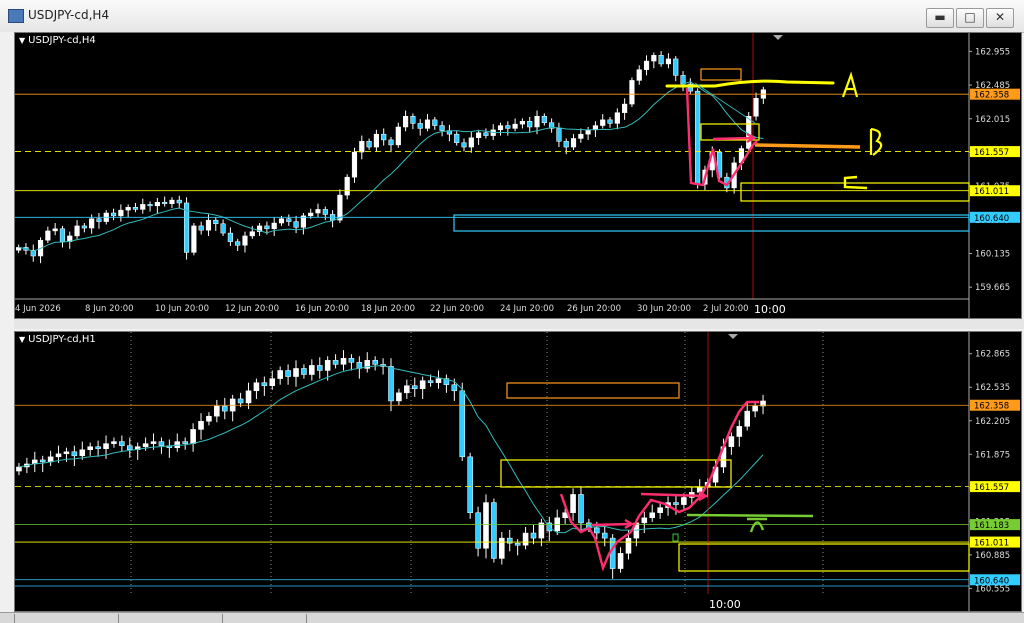 This screenshot has height=623, width=1024. What do you see at coordinates (992, 455) in the screenshot?
I see `price-tick-label: 161.875` at bounding box center [992, 455].